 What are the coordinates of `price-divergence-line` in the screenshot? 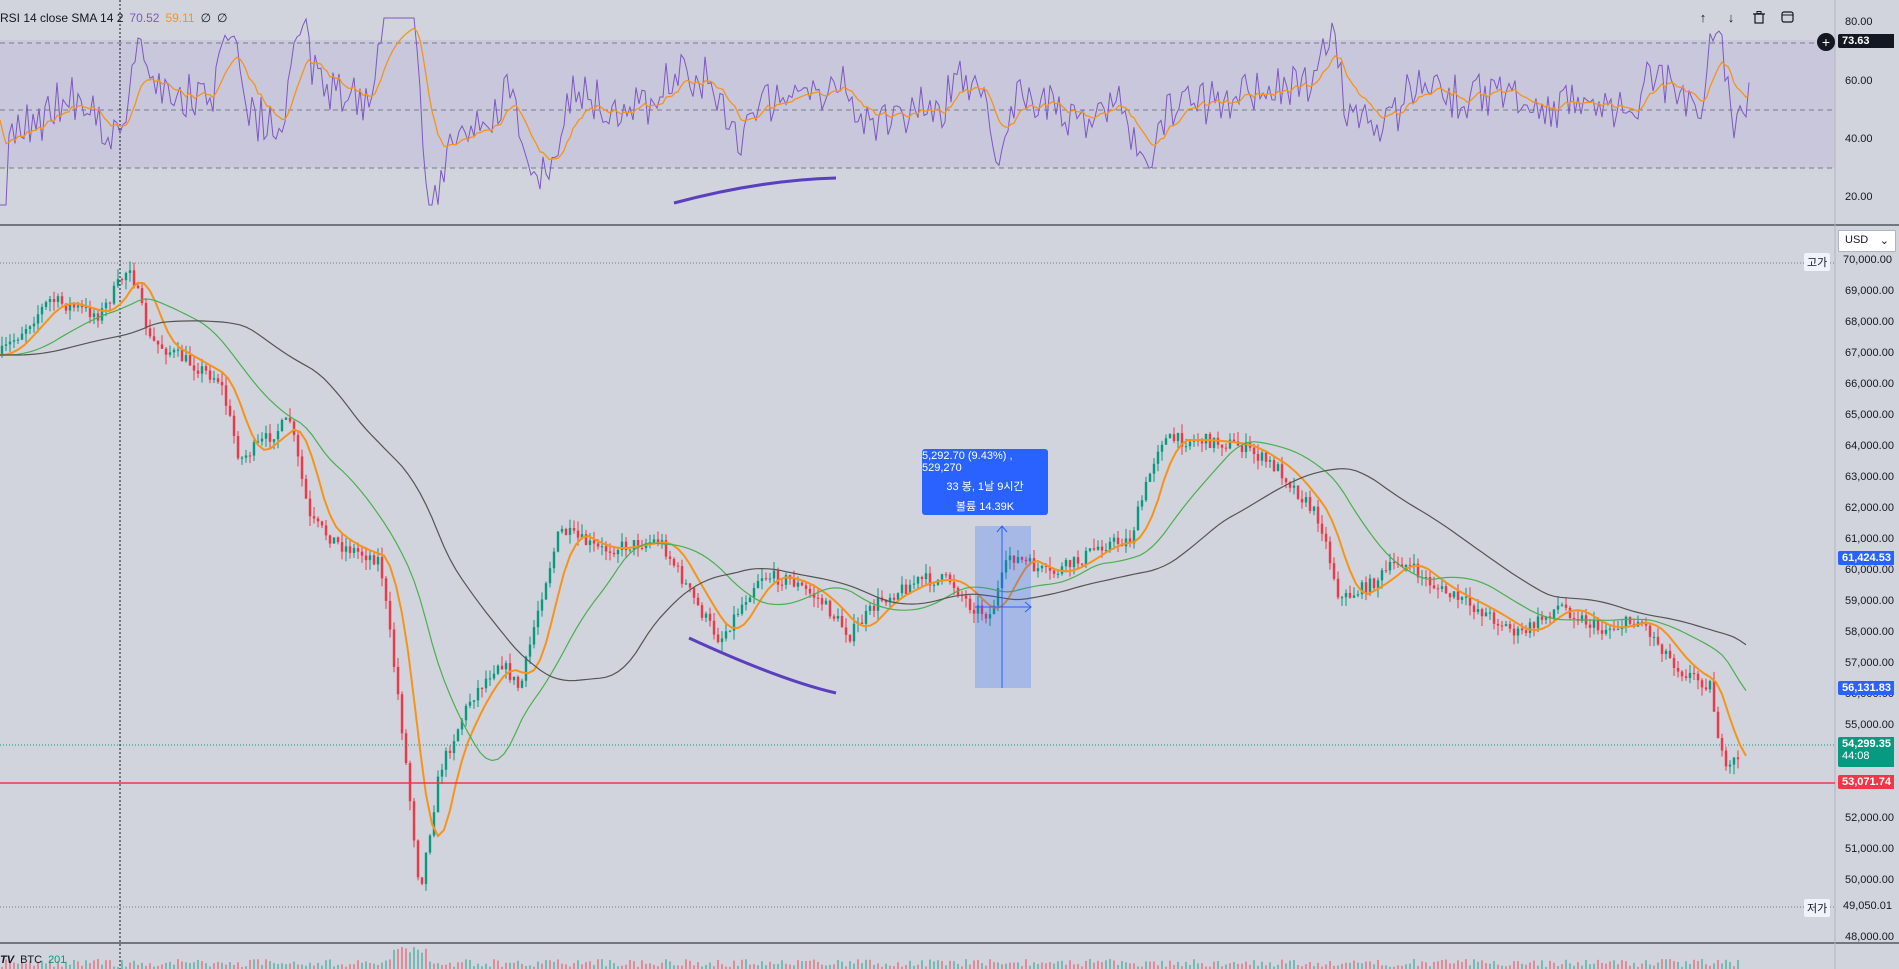 It's located at (762, 665).